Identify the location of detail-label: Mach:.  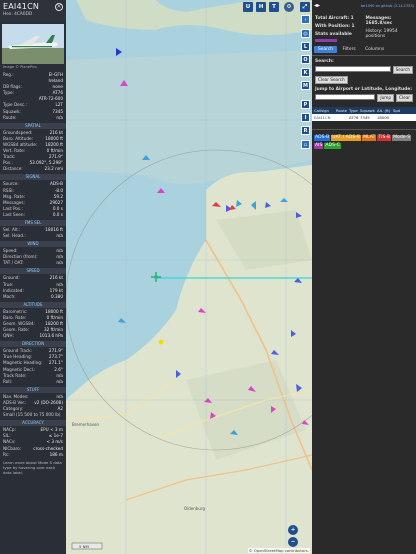
(9, 296).